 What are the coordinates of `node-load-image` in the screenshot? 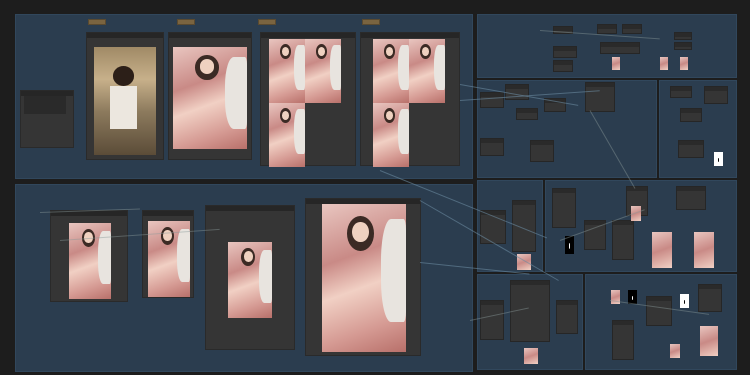 It's located at (125, 96).